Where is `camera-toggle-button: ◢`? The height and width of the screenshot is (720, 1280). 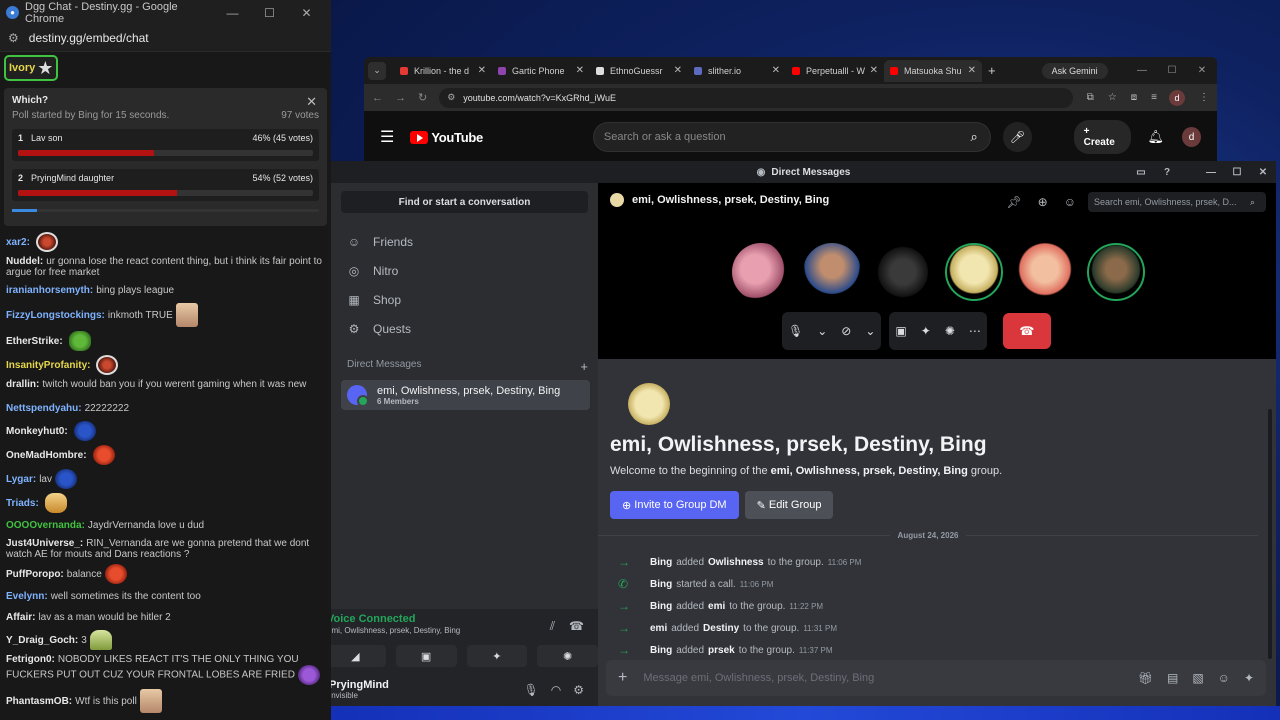
camera-toggle-button: ◢ is located at coordinates (358, 656).